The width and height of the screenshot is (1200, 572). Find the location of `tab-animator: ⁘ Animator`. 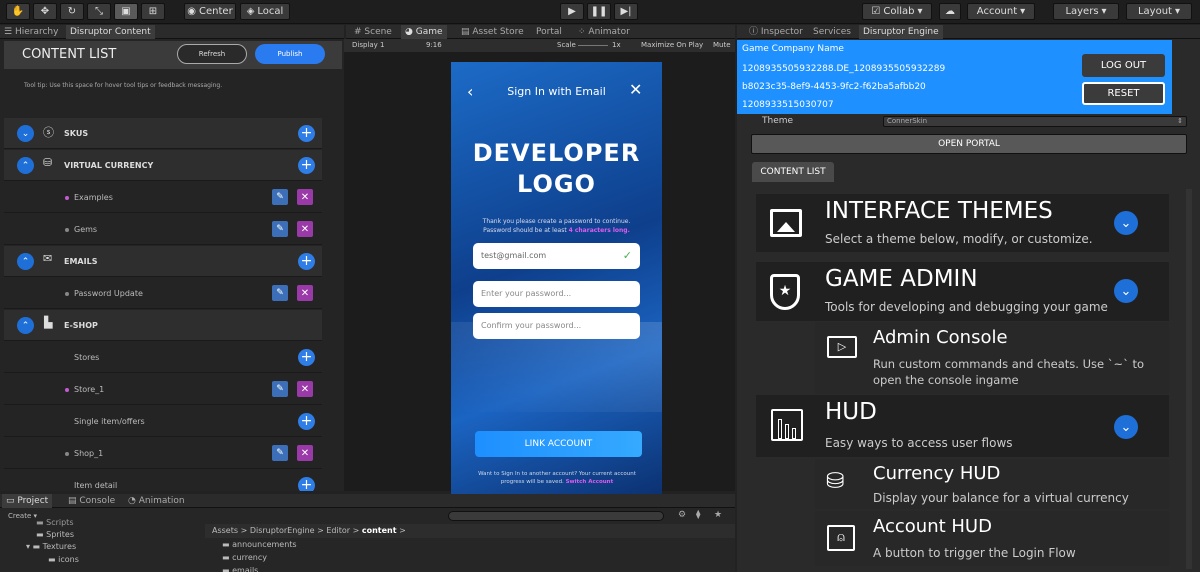

tab-animator: ⁘ Animator is located at coordinates (604, 32).